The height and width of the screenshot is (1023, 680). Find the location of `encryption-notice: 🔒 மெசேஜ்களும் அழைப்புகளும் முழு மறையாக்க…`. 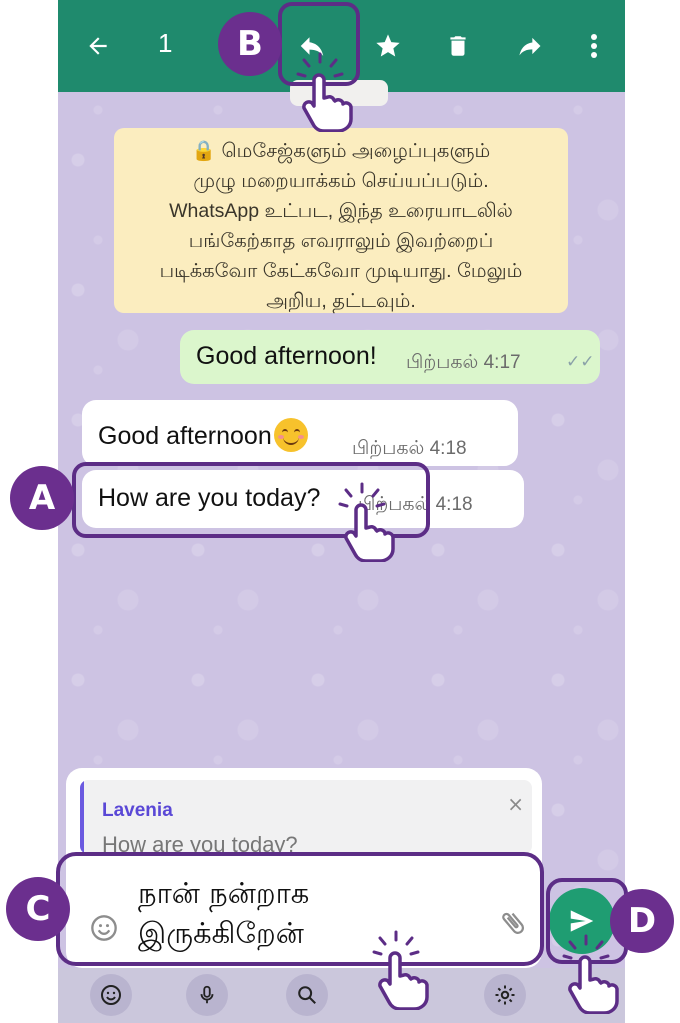

encryption-notice: 🔒 மெசேஜ்களும் அழைப்புகளும் முழு மறையாக்க… is located at coordinates (341, 220).